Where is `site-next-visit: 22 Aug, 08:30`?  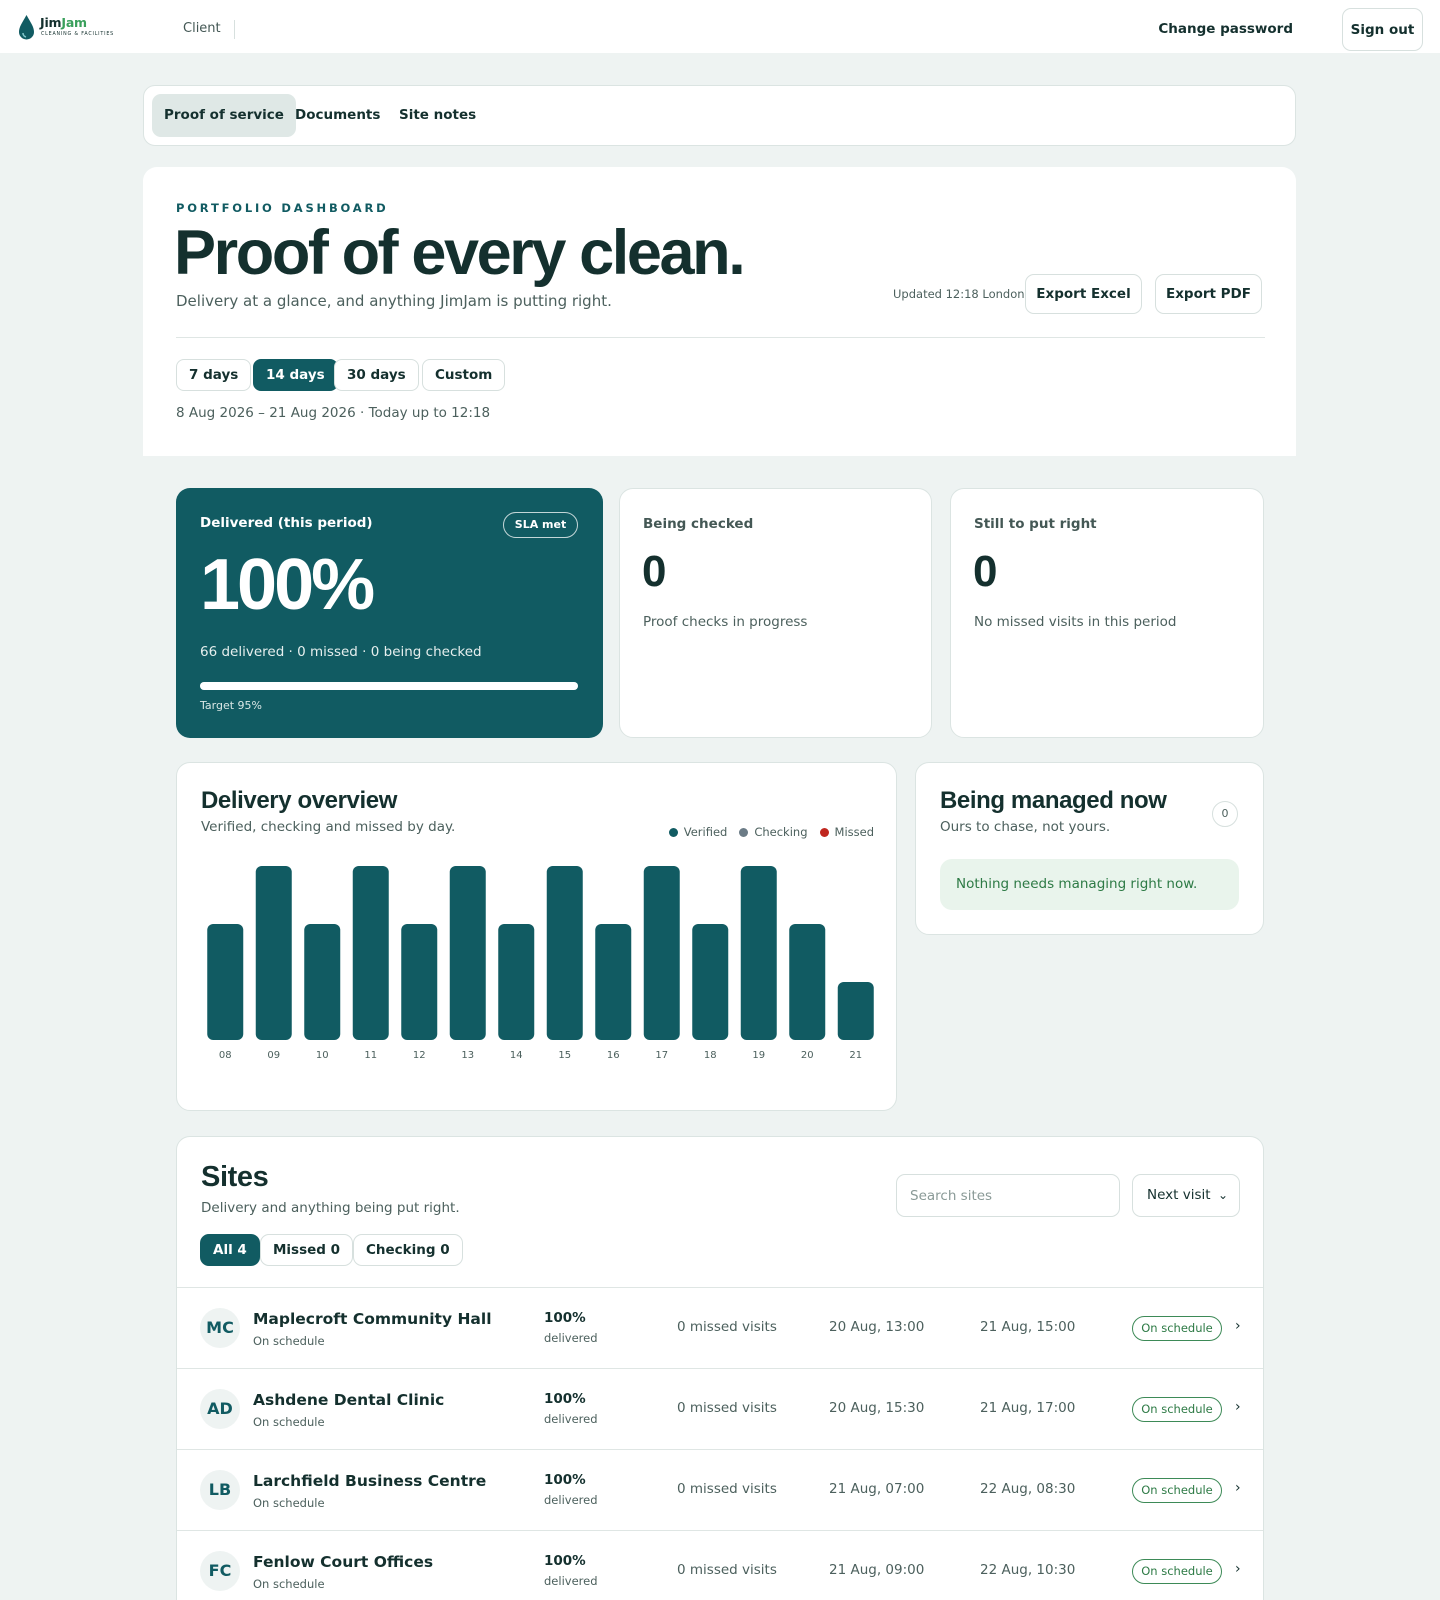
site-next-visit: 22 Aug, 08:30 is located at coordinates (1028, 1489).